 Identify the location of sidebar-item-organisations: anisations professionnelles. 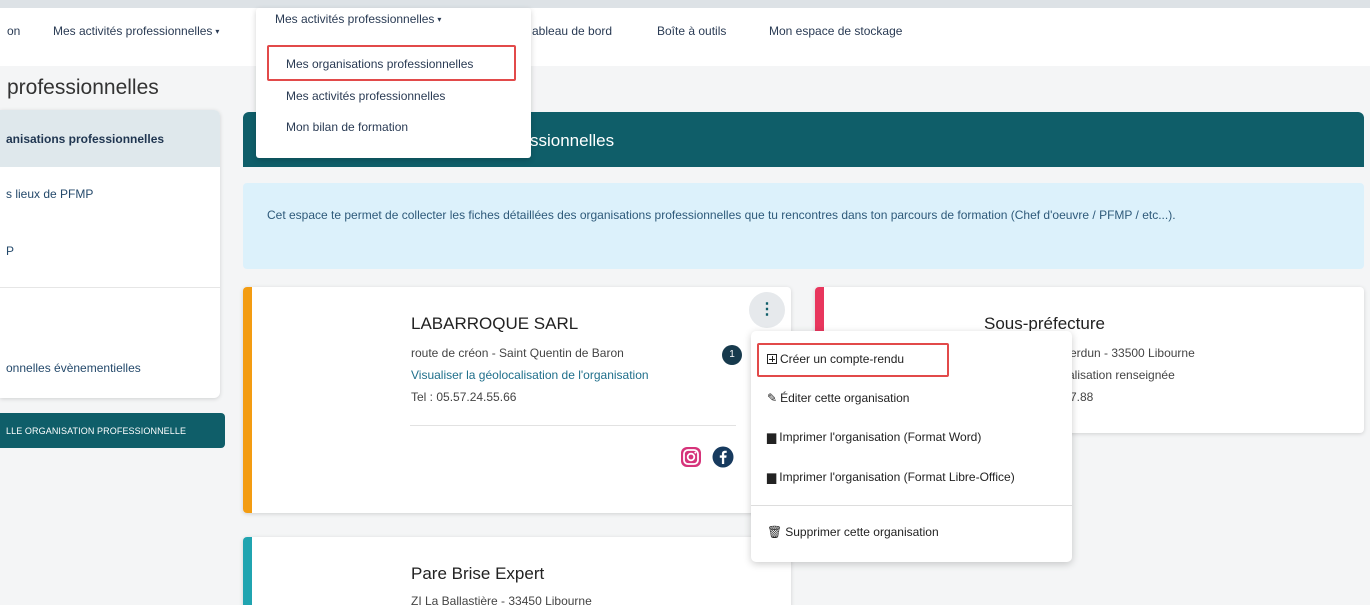
(110, 138).